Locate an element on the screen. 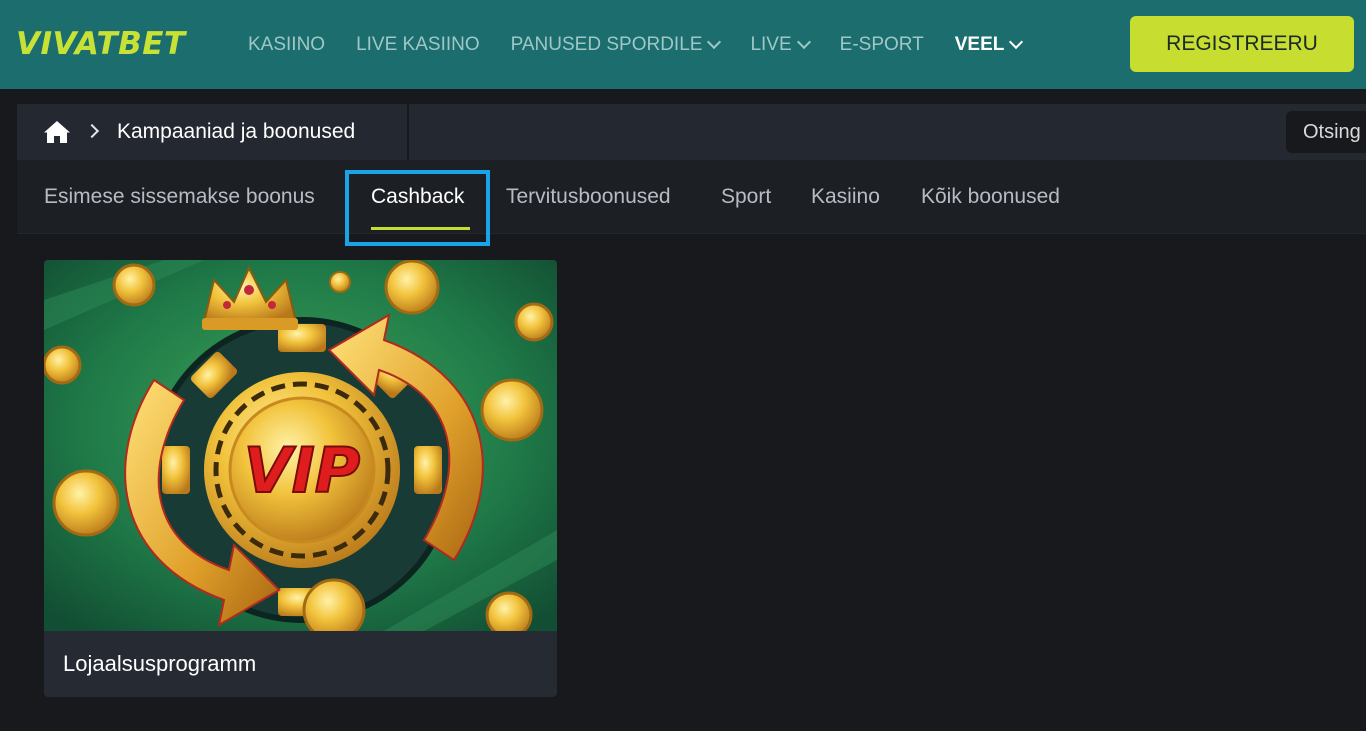 The width and height of the screenshot is (1366, 731). chevron-right-icon is located at coordinates (92, 131).